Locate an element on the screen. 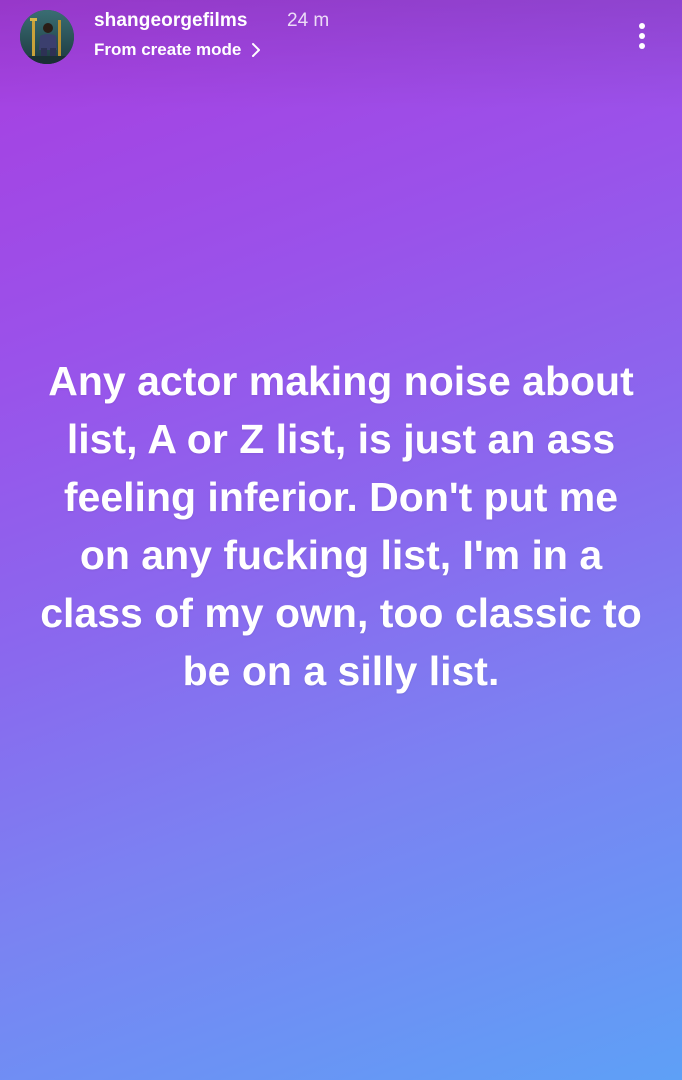 This screenshot has height=1080, width=682. create-mode-label: From create mode is located at coordinates (168, 49).